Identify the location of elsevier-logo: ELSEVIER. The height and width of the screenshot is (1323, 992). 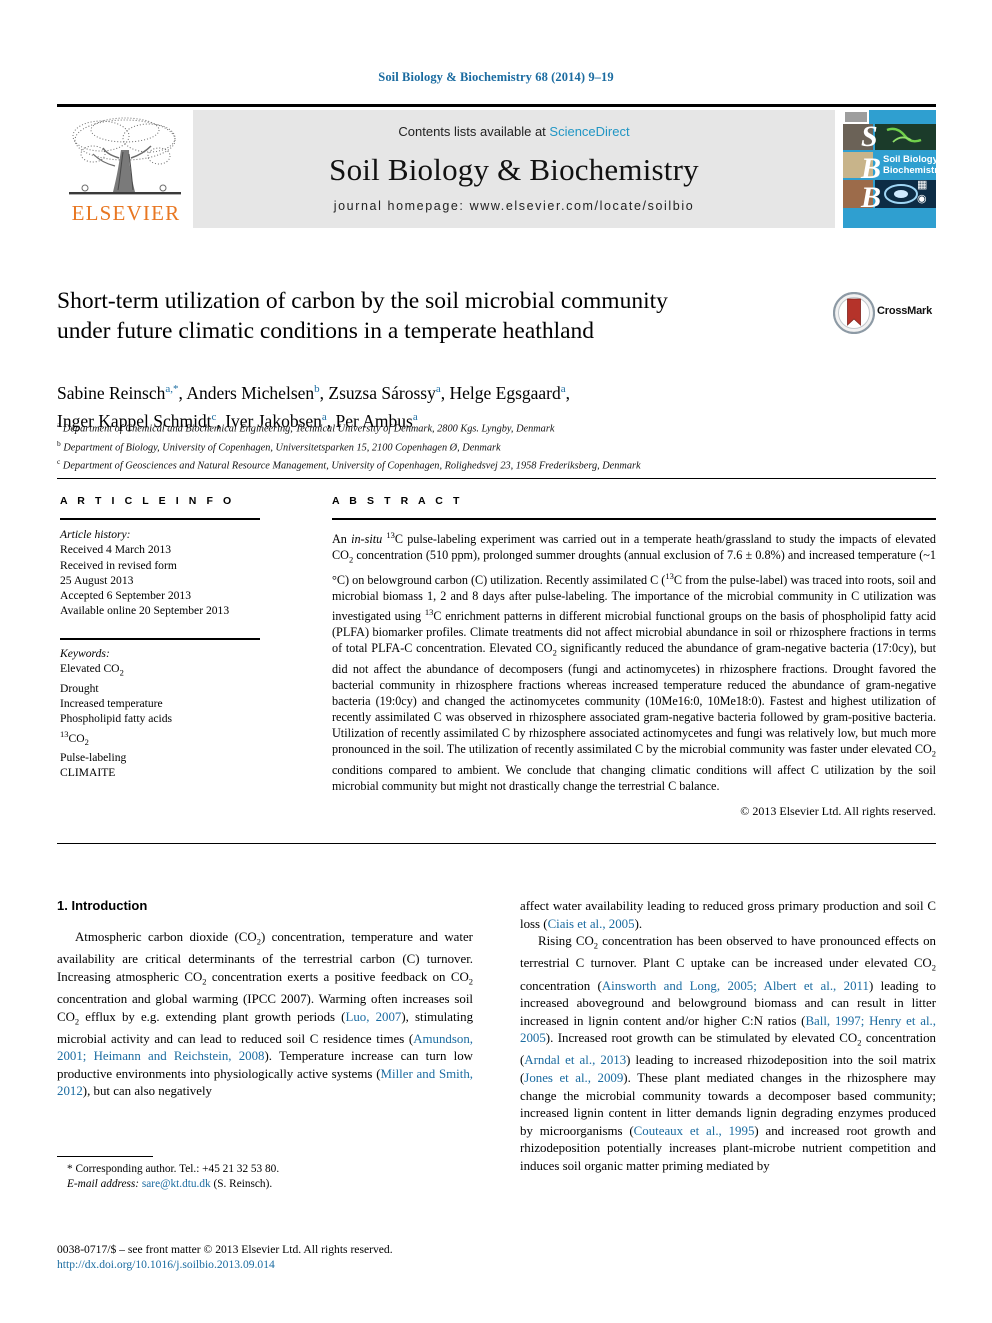
(125, 169).